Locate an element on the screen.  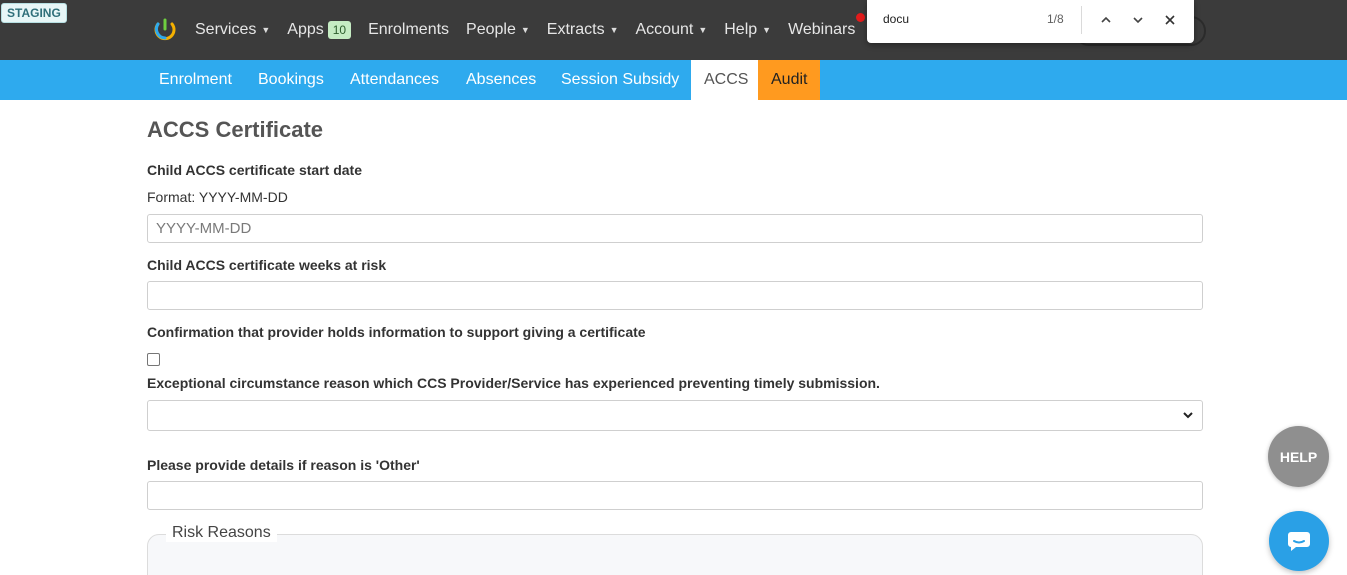
find-match-count: 1/8 is located at coordinates (1055, 19).